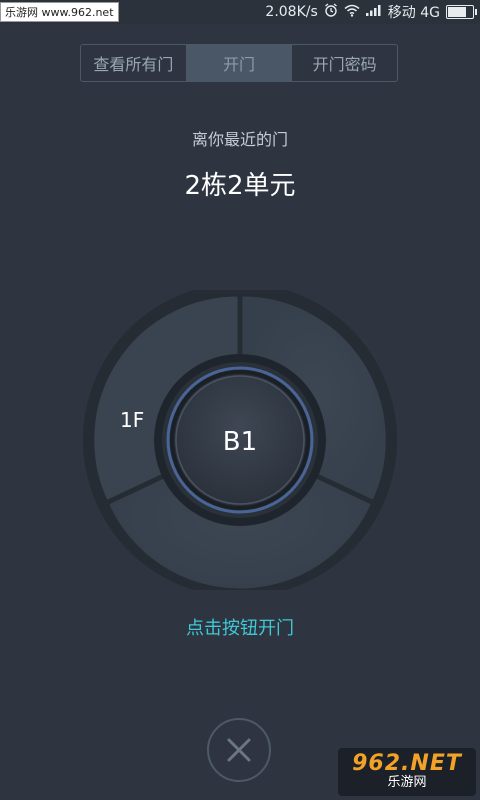  I want to click on status-indicators: 2.08K/s 移动 4G, so click(371, 12).